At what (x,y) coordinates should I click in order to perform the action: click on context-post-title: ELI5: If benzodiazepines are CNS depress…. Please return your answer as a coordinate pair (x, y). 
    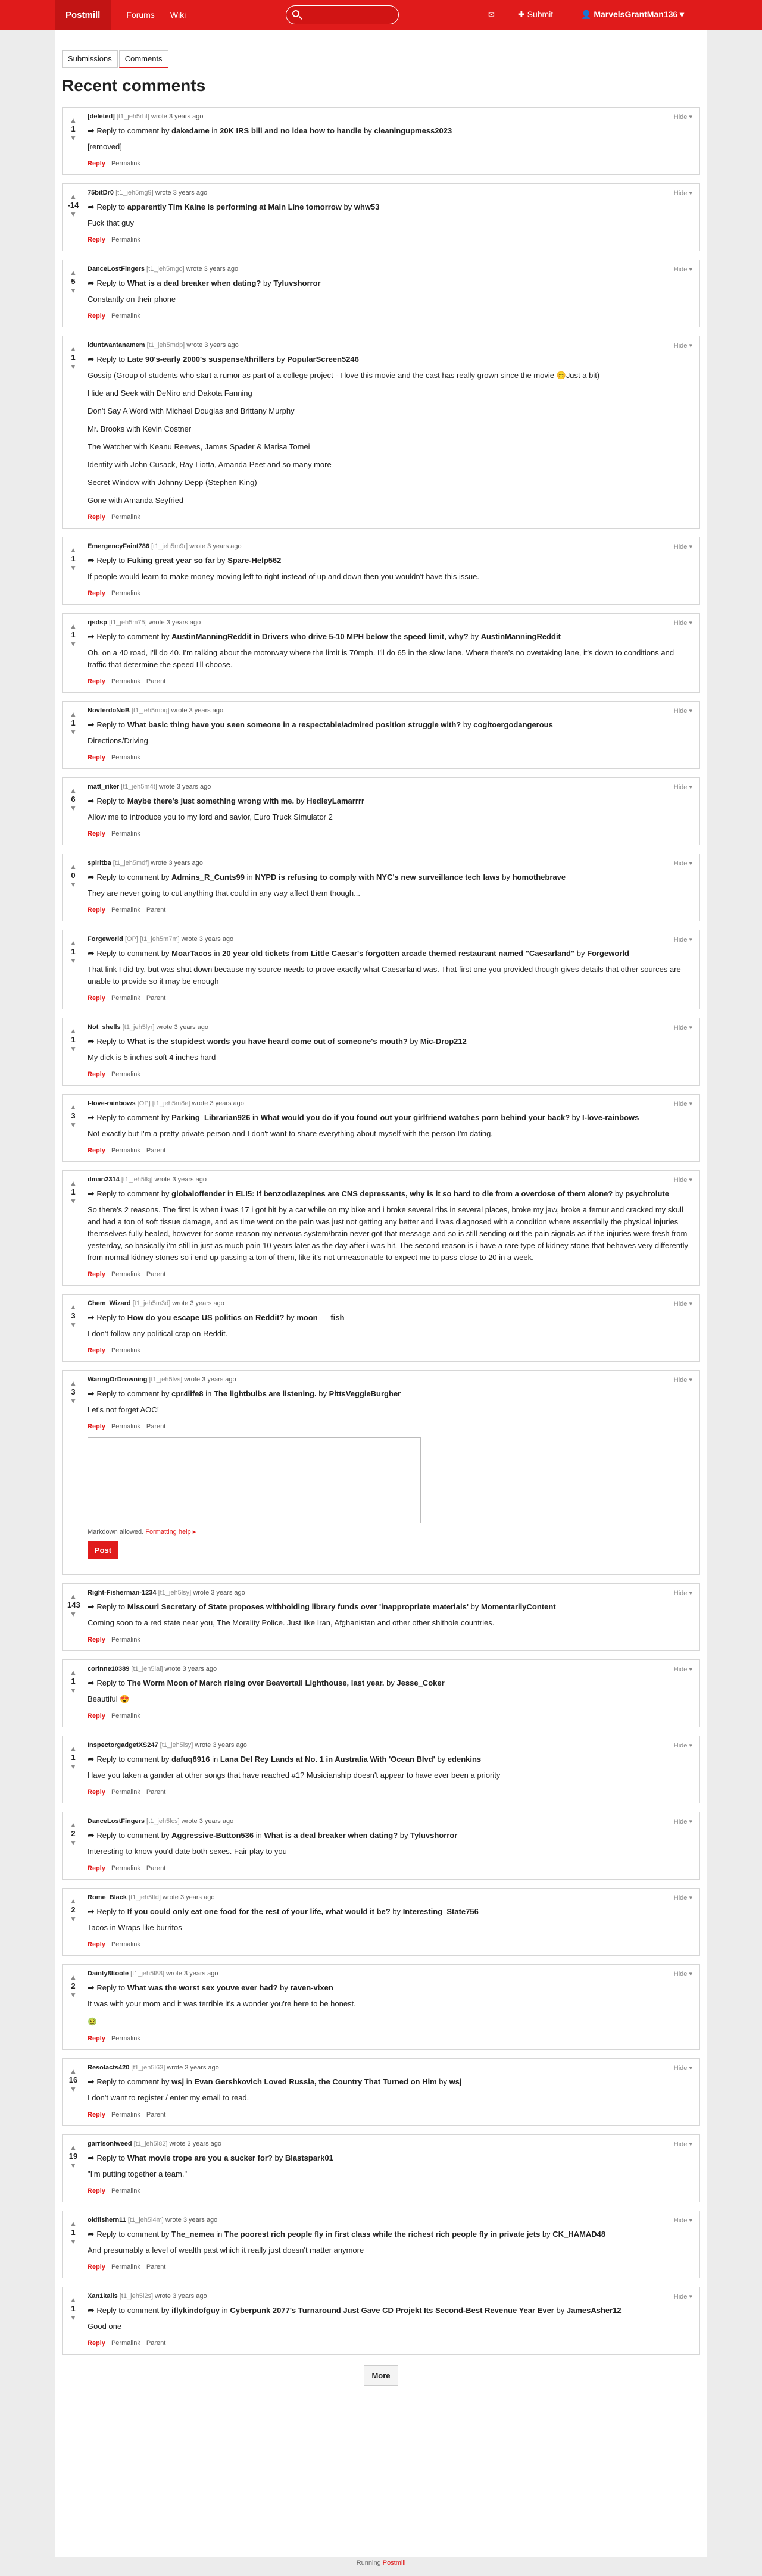
    Looking at the image, I should click on (424, 1193).